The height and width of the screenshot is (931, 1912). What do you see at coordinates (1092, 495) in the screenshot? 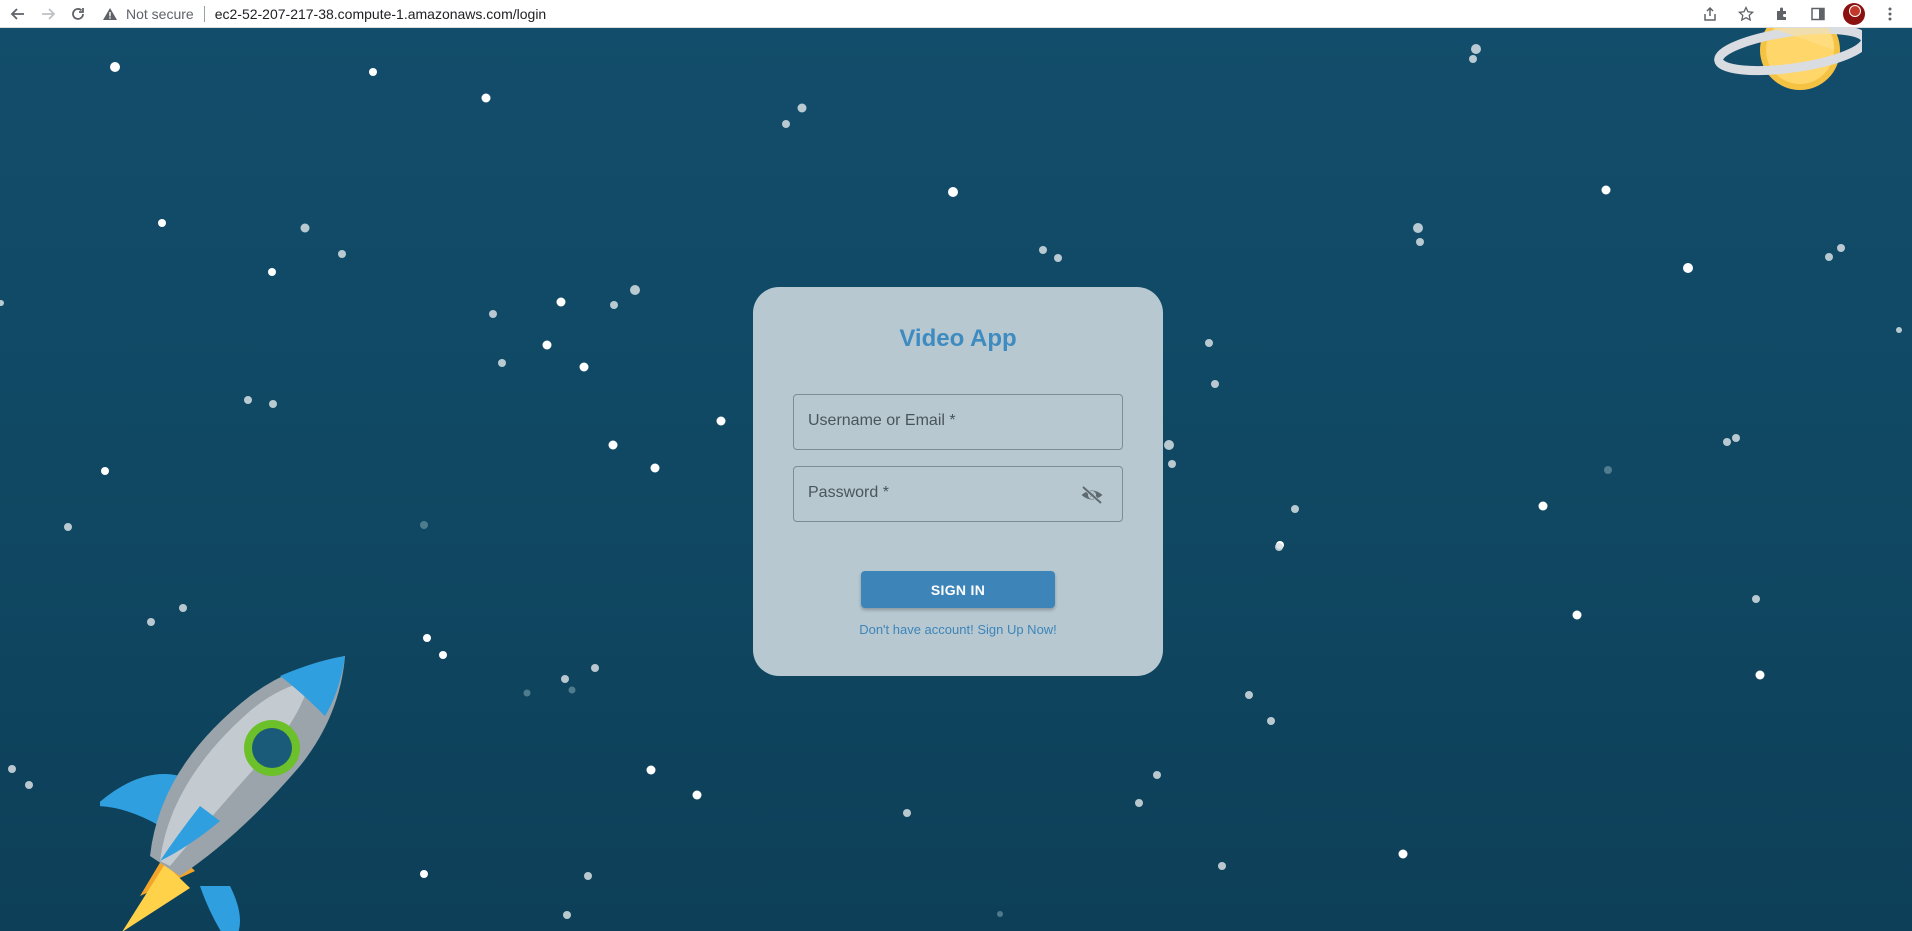
I see `eye-off-icon` at bounding box center [1092, 495].